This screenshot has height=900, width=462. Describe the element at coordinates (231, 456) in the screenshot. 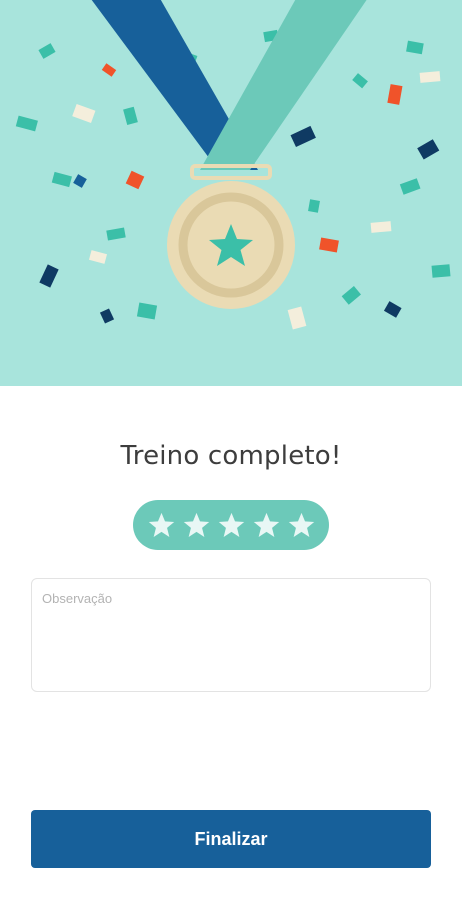

I see `page-title: Treino completo!` at that location.